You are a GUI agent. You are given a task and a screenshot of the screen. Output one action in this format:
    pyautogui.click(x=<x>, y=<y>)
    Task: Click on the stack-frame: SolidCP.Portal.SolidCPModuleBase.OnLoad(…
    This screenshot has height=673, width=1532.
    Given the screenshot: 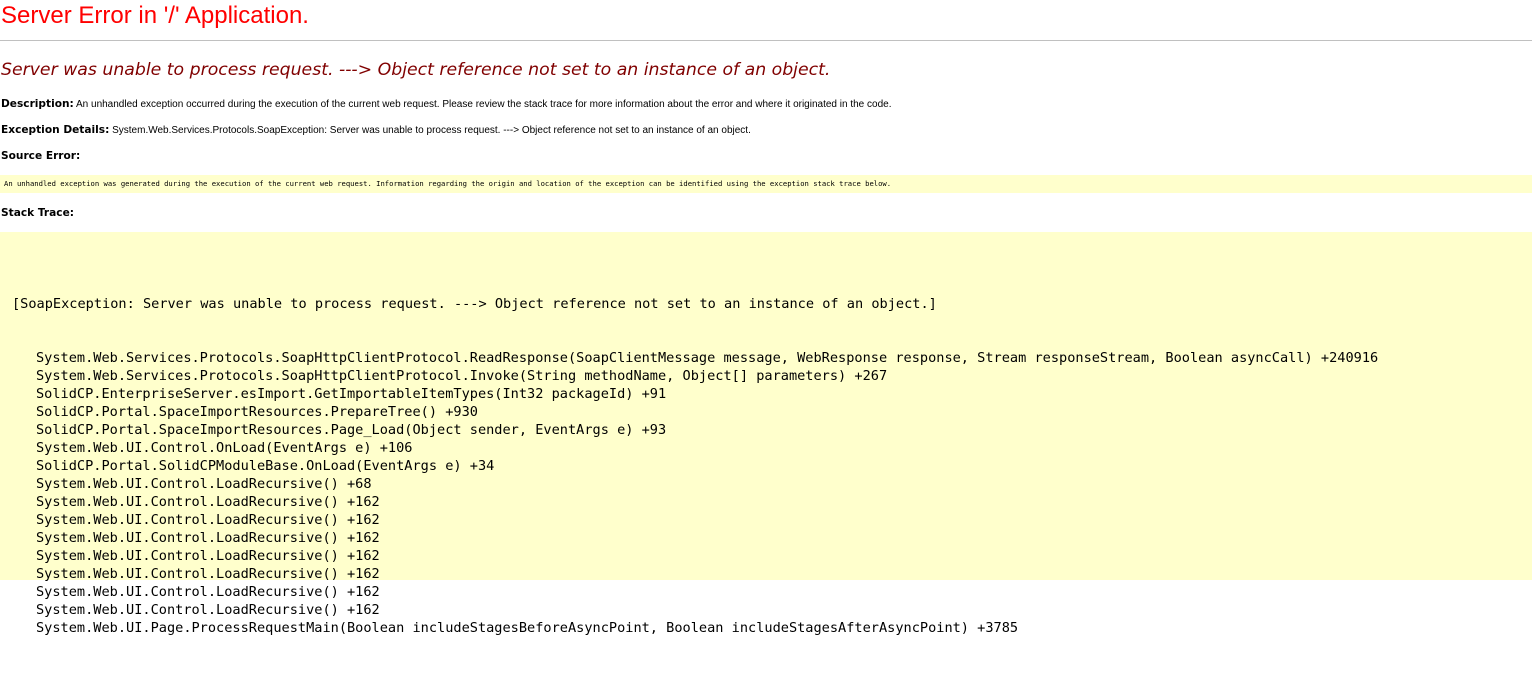 What is the action you would take?
    pyautogui.click(x=265, y=466)
    